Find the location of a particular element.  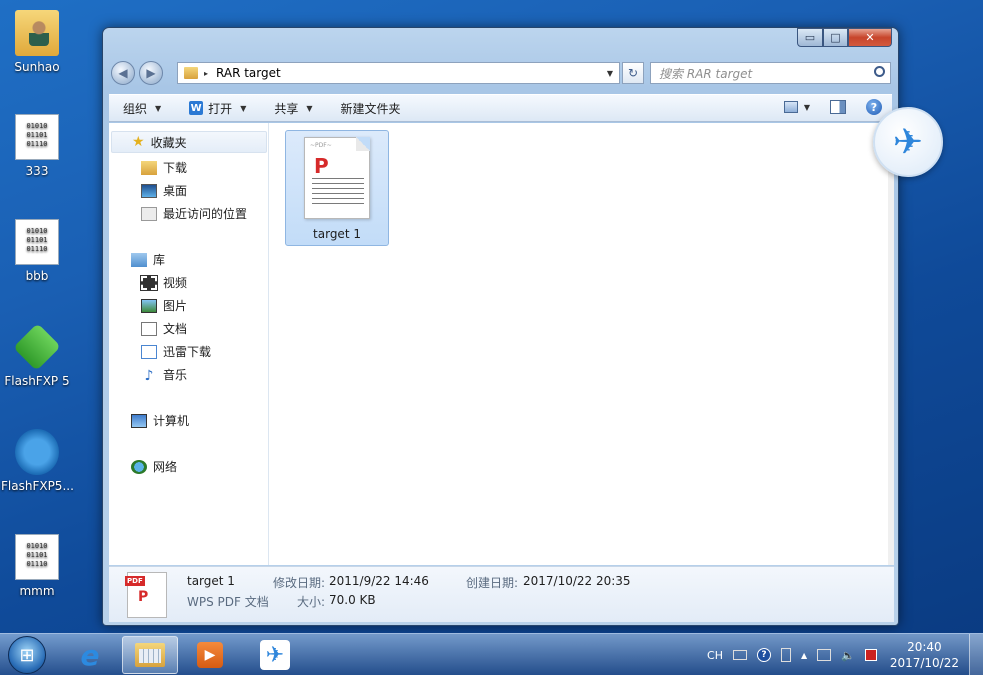

nav-computer: 计算机 is located at coordinates (160, 420).